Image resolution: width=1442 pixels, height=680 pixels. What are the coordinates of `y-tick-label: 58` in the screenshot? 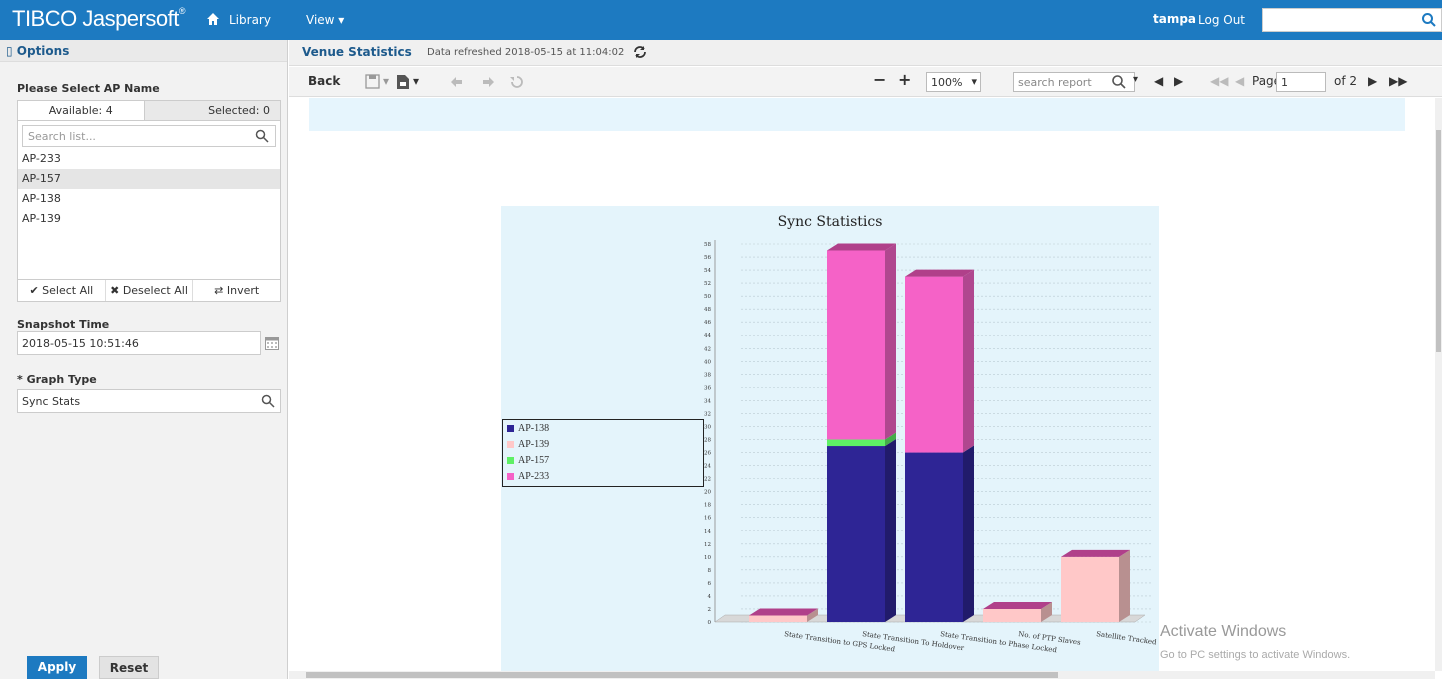 It's located at (707, 245).